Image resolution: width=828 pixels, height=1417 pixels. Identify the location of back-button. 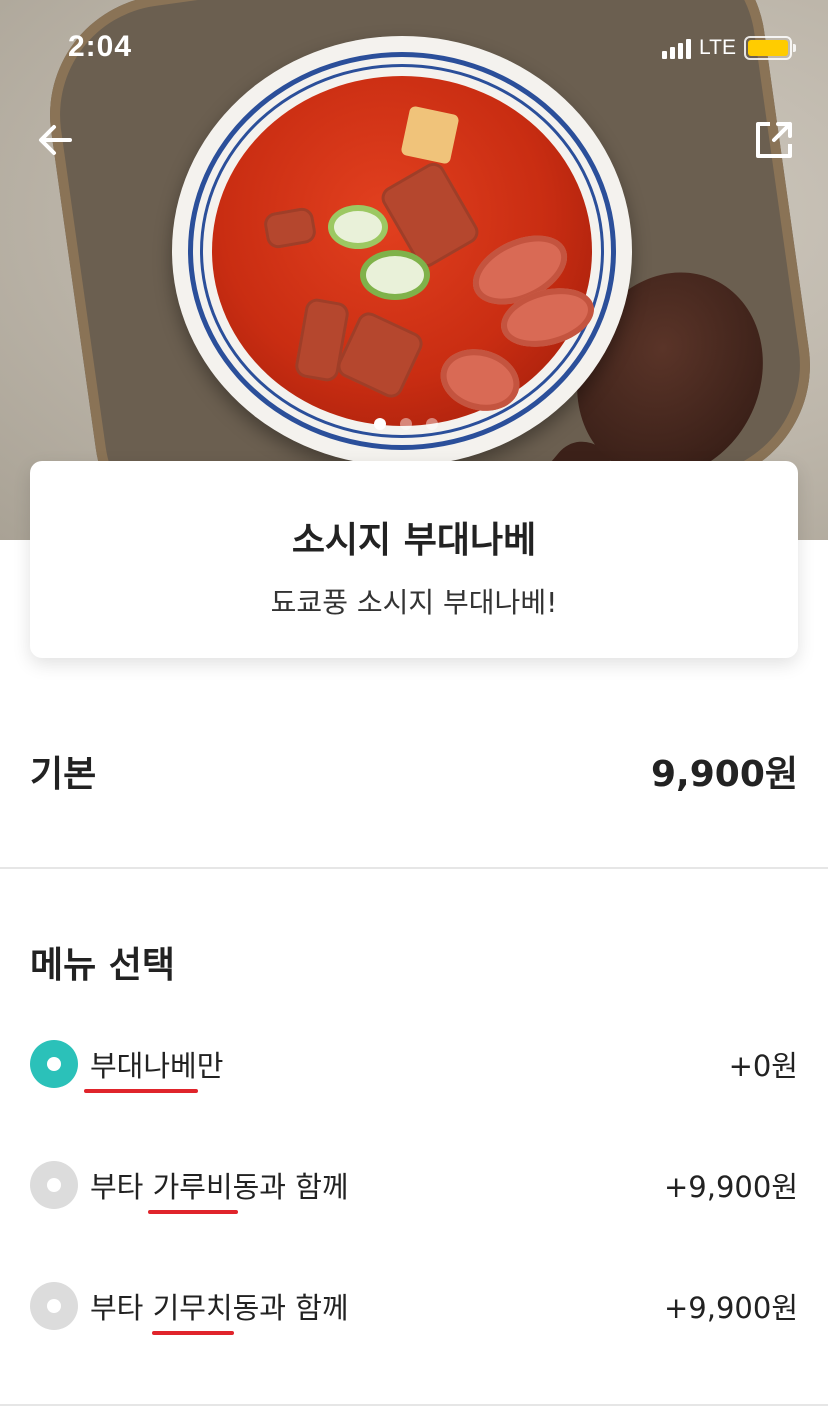
(56, 140).